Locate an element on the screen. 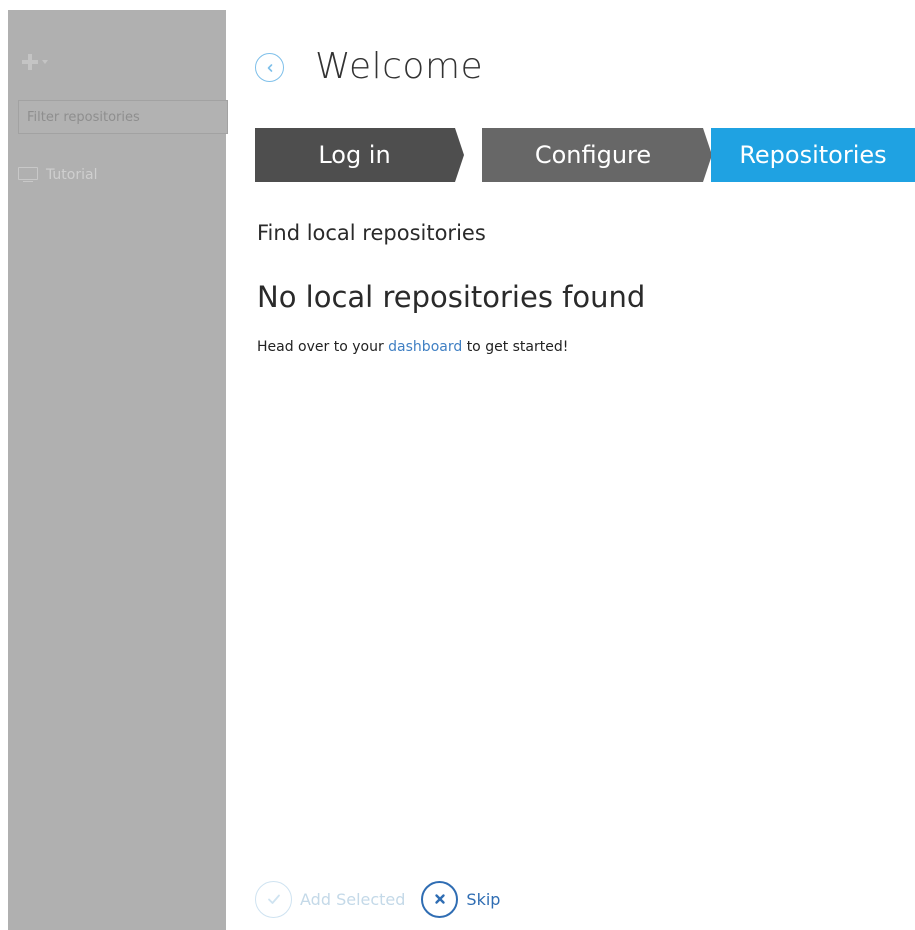 The width and height of the screenshot is (915, 930). section-title: Find local repositories is located at coordinates (371, 233).